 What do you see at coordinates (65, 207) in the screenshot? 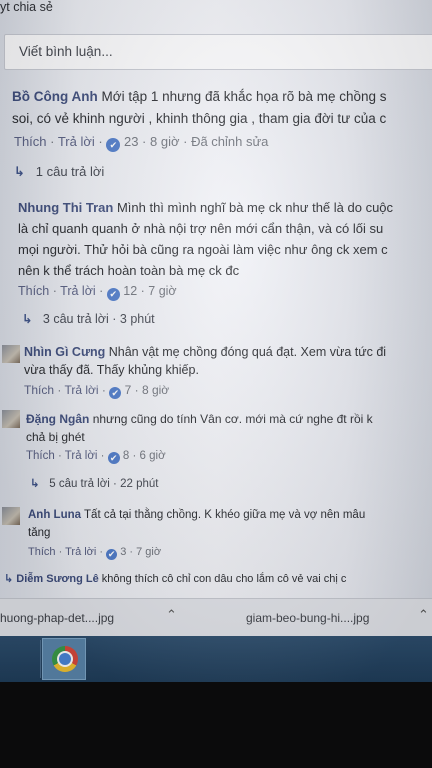
I see `comment-2-author: Nhung Thi Tran` at bounding box center [65, 207].